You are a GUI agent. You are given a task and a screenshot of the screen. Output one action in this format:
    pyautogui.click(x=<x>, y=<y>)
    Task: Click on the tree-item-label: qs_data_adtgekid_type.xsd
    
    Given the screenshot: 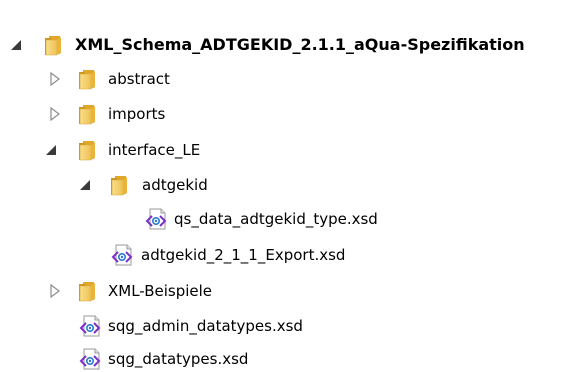 What is the action you would take?
    pyautogui.click(x=276, y=219)
    